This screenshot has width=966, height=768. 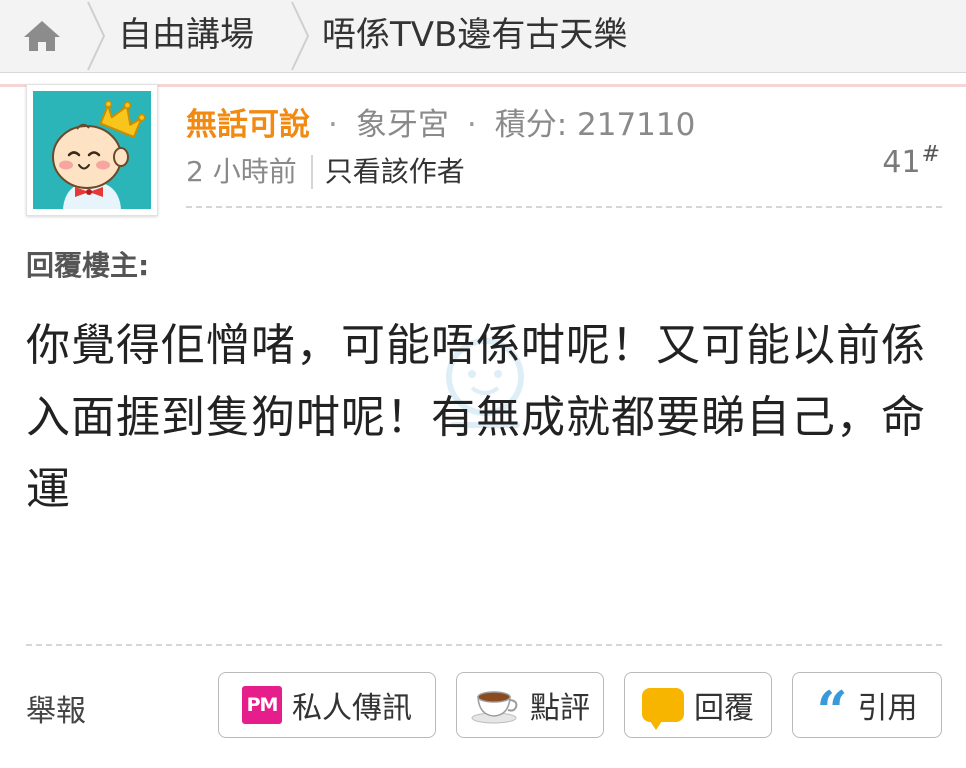 I want to click on private-message-button: PM 私人傳訊, so click(x=327, y=705).